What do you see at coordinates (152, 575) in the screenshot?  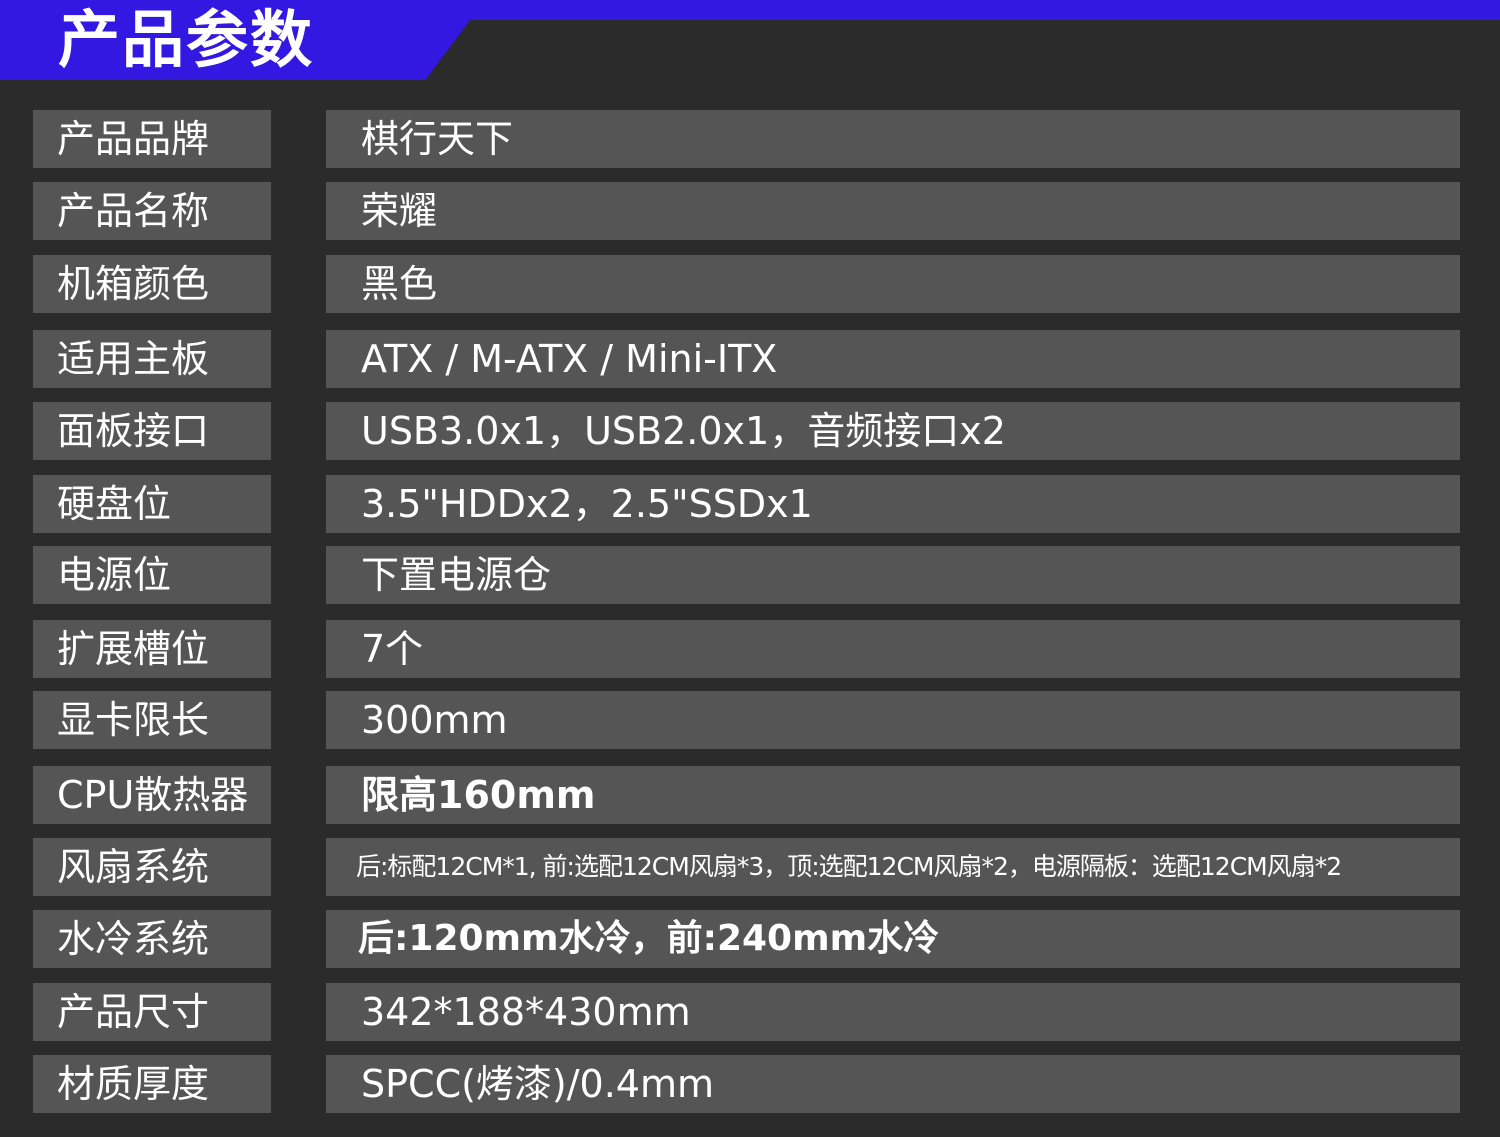 I see `spec-label: 电源位` at bounding box center [152, 575].